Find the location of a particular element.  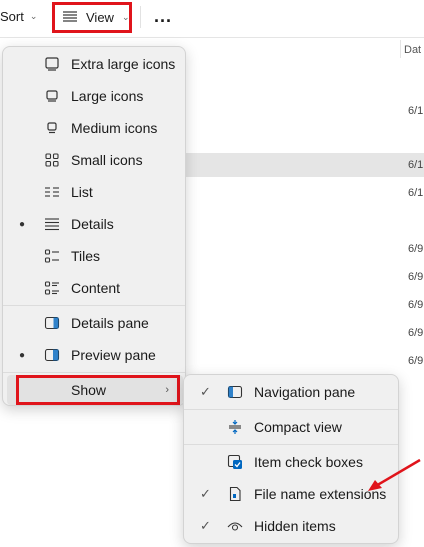

monitor-icon is located at coordinates (52, 96).